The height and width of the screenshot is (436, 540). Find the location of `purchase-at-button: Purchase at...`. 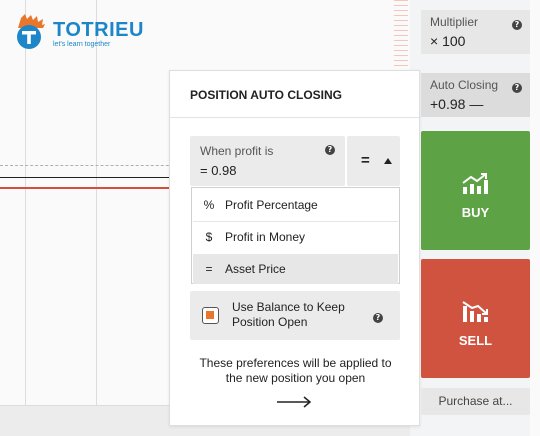

purchase-at-button: Purchase at... is located at coordinates (475, 401).